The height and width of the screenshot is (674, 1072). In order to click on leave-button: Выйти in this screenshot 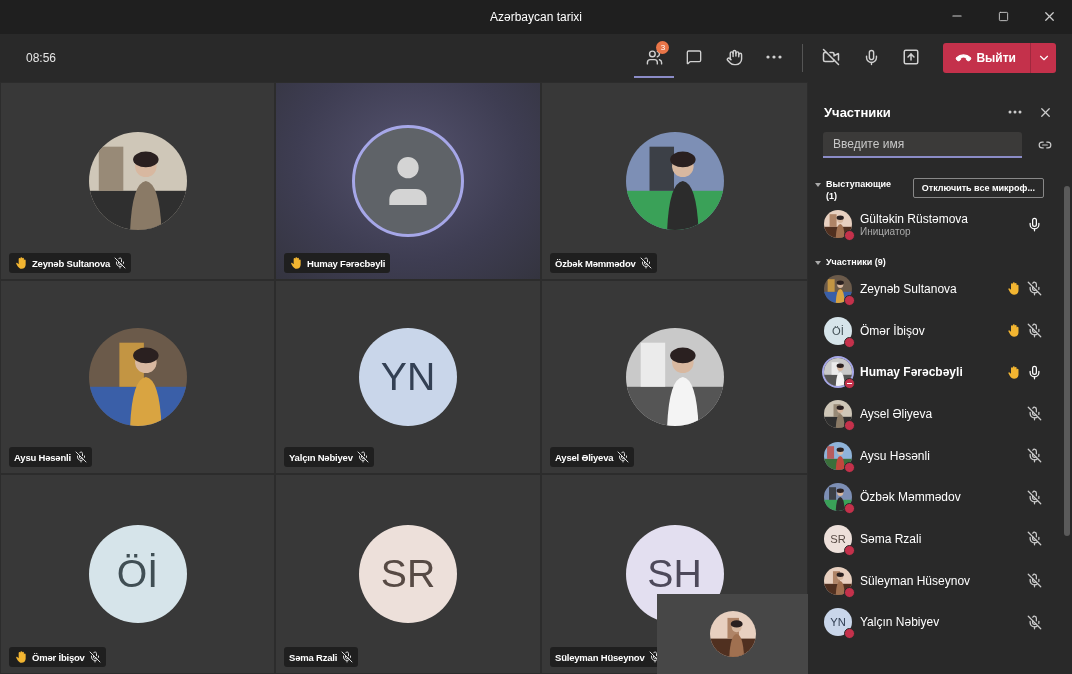, I will do `click(986, 58)`.